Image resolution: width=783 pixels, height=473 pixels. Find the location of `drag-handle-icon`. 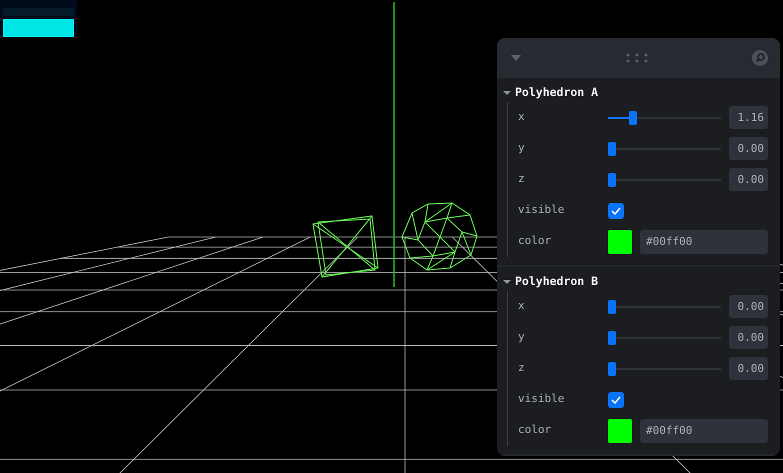

drag-handle-icon is located at coordinates (637, 58).